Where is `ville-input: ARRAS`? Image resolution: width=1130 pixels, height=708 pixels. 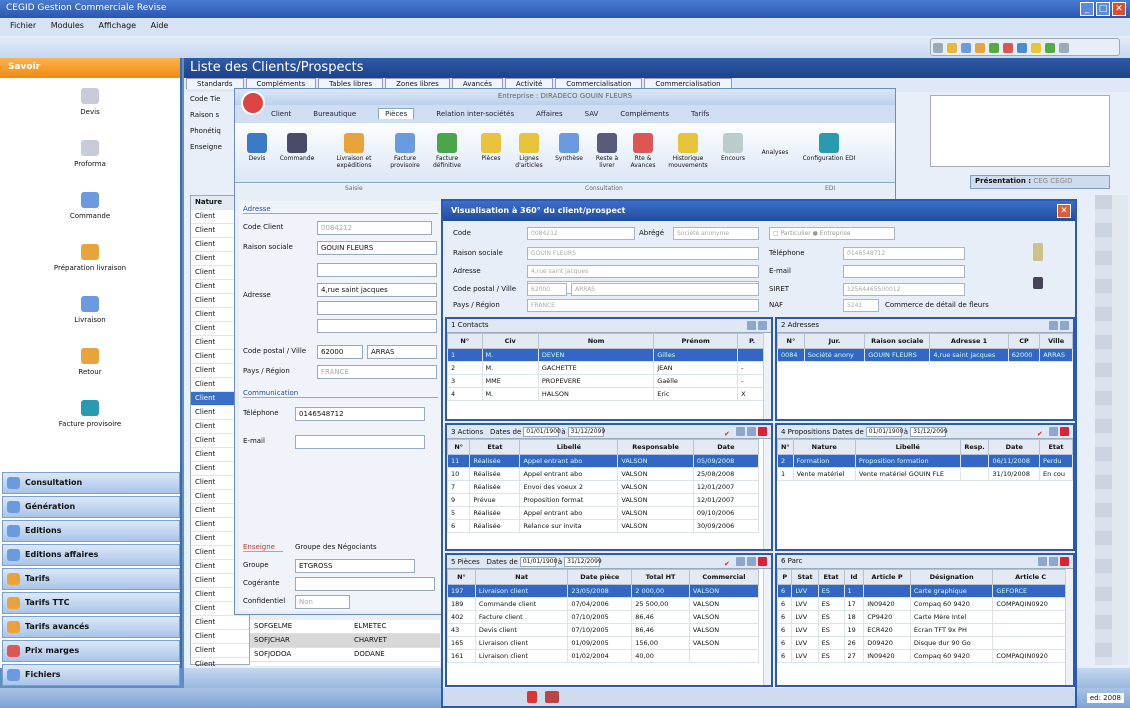 ville-input: ARRAS is located at coordinates (402, 352).